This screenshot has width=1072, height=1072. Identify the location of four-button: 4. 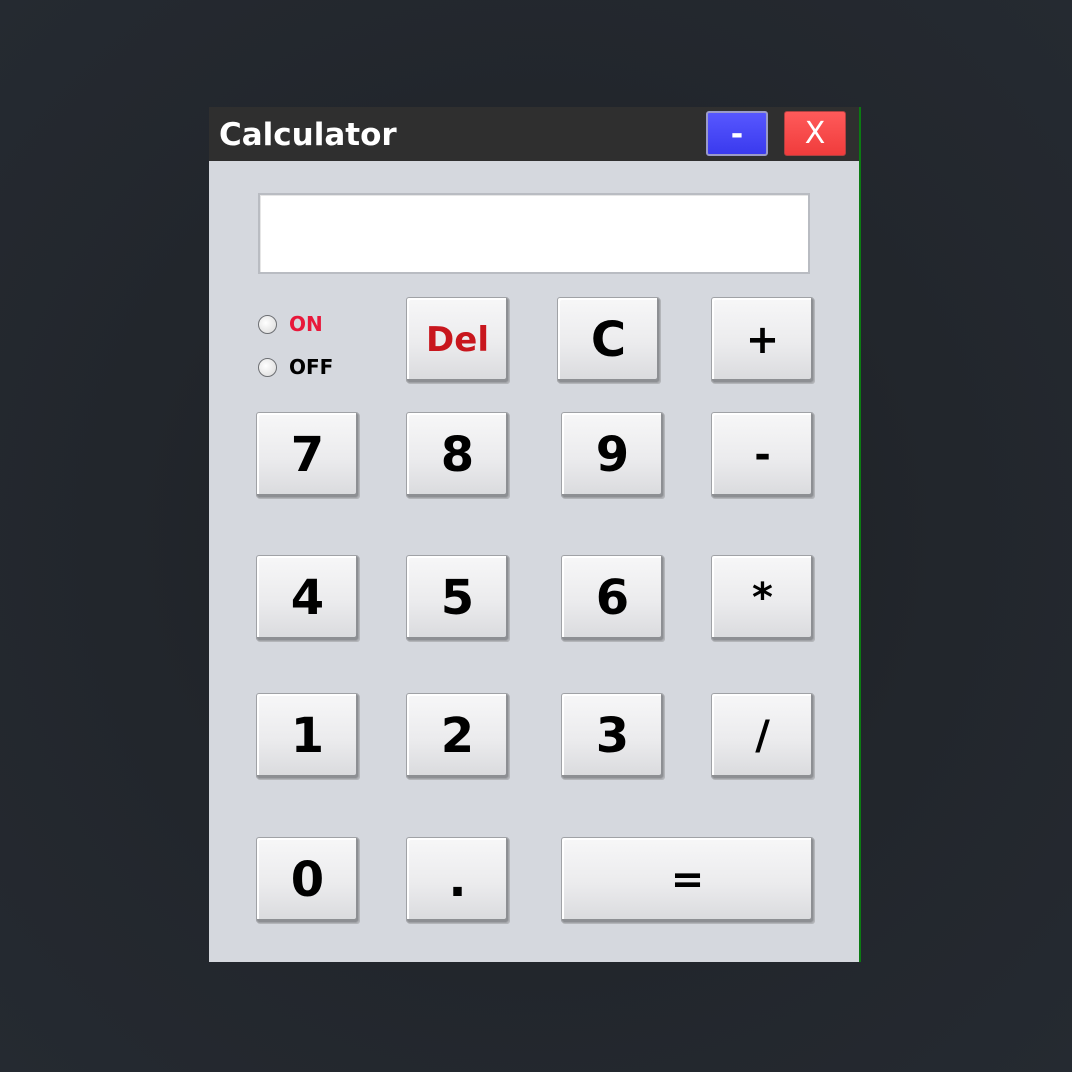
(307, 598).